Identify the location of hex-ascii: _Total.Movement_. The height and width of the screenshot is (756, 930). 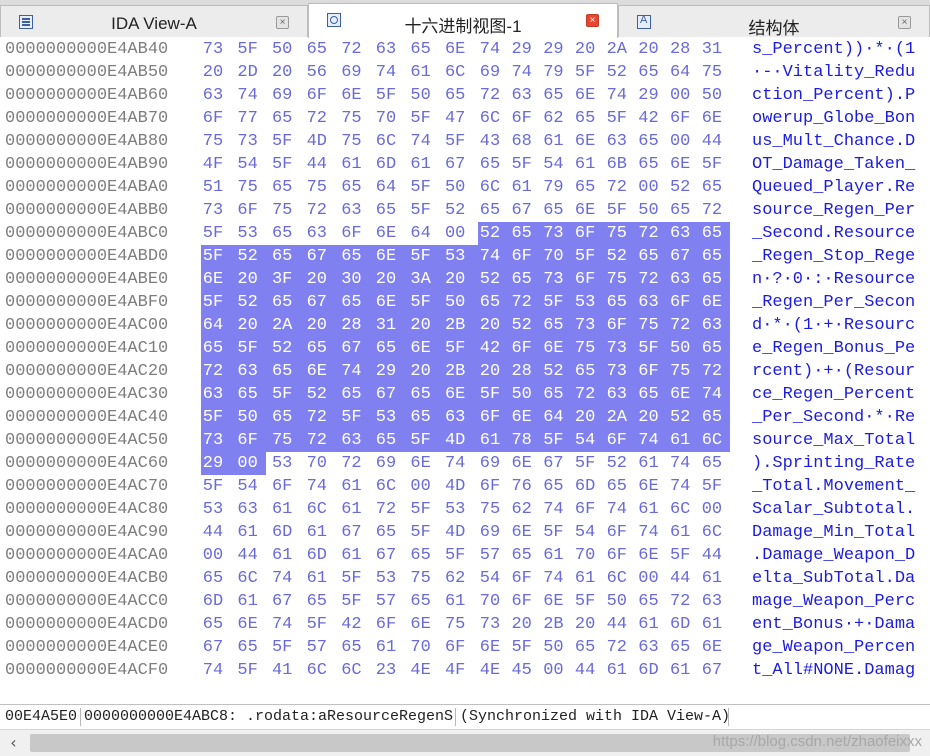
(833, 486).